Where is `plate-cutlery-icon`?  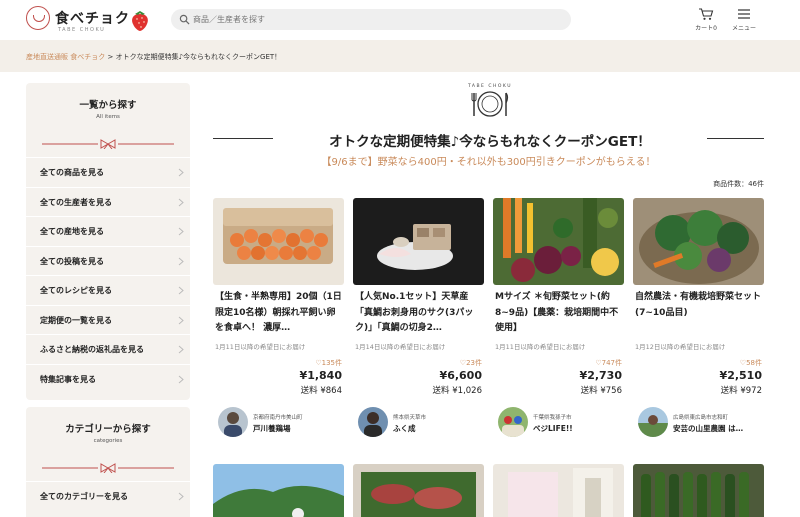 plate-cutlery-icon is located at coordinates (490, 104).